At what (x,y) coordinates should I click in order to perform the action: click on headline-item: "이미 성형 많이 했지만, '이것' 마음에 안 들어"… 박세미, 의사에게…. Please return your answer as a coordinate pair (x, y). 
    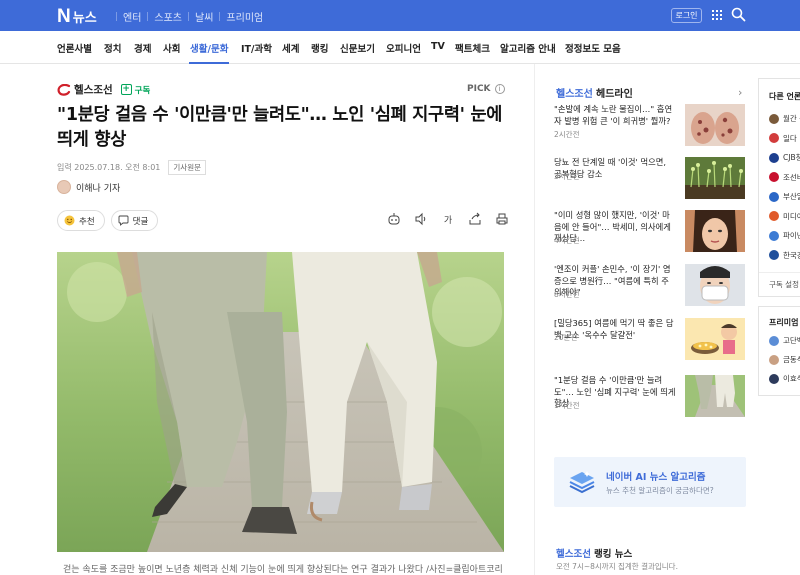
    Looking at the image, I should click on (650, 234).